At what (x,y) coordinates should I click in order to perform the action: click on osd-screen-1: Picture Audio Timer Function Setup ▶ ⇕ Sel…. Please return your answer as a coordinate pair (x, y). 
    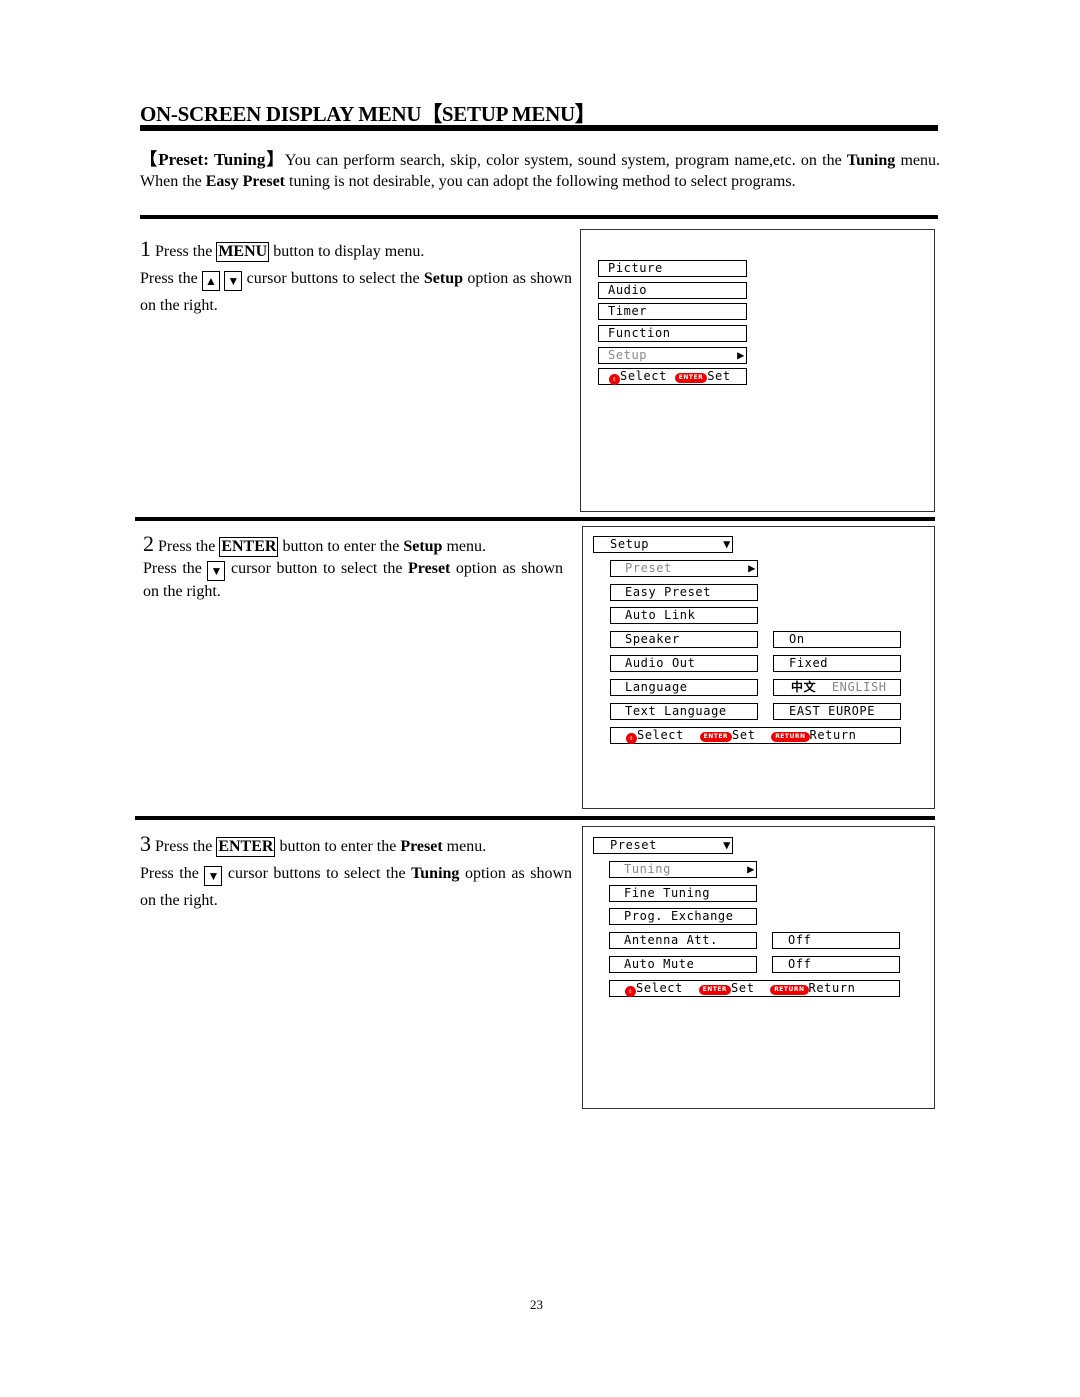
    Looking at the image, I should click on (757, 370).